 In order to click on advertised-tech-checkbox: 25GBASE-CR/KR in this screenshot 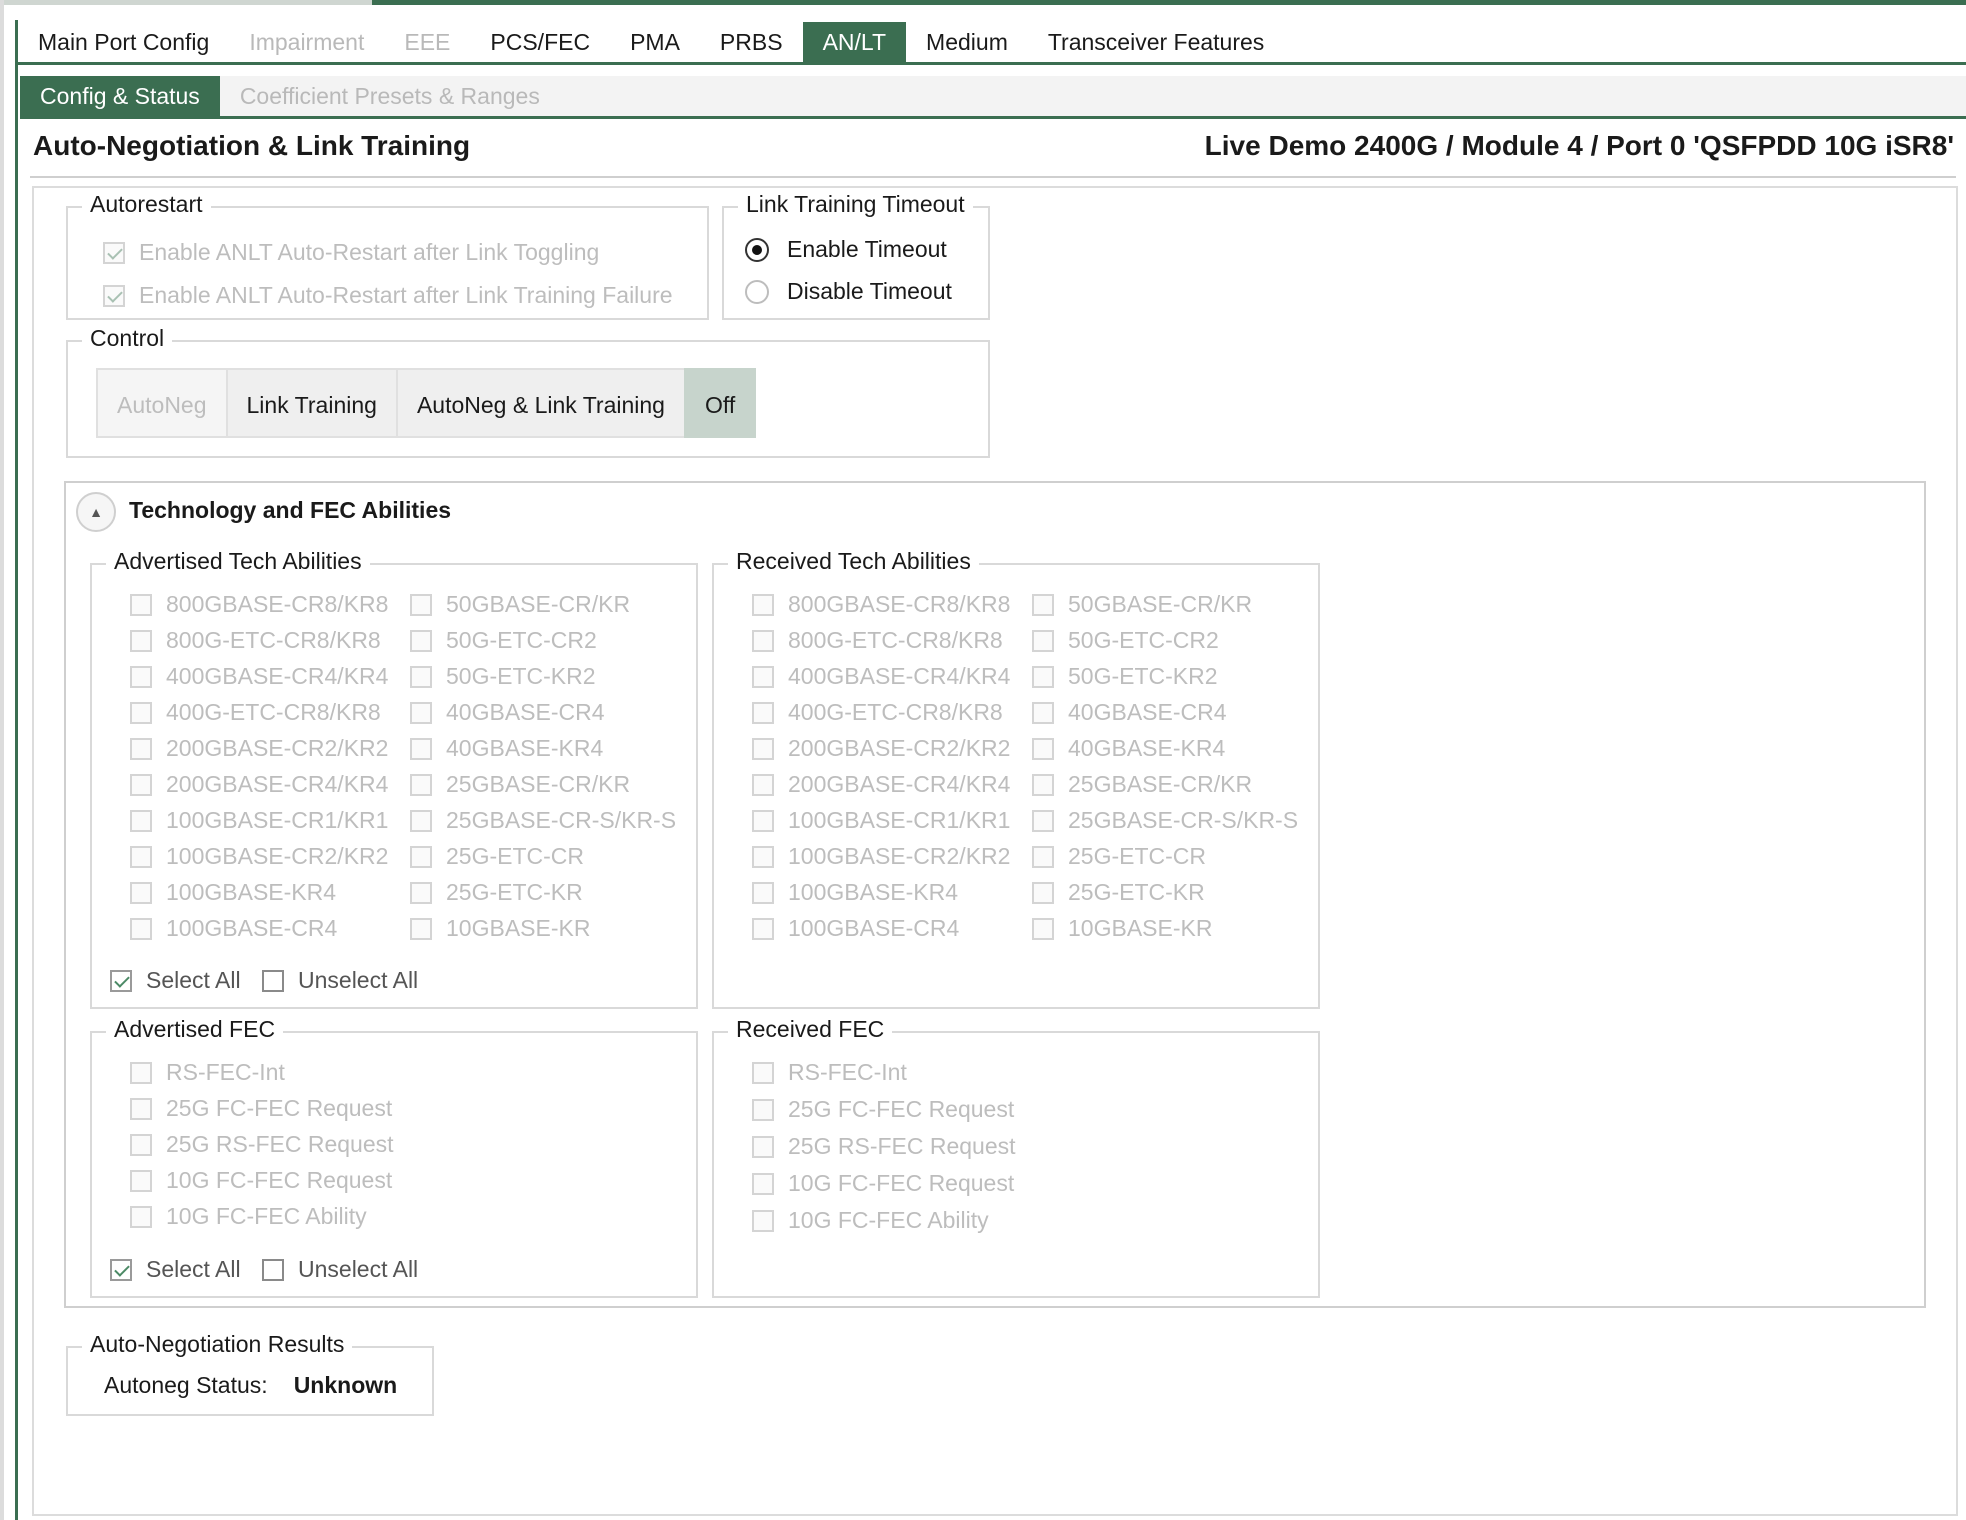, I will do `click(520, 784)`.